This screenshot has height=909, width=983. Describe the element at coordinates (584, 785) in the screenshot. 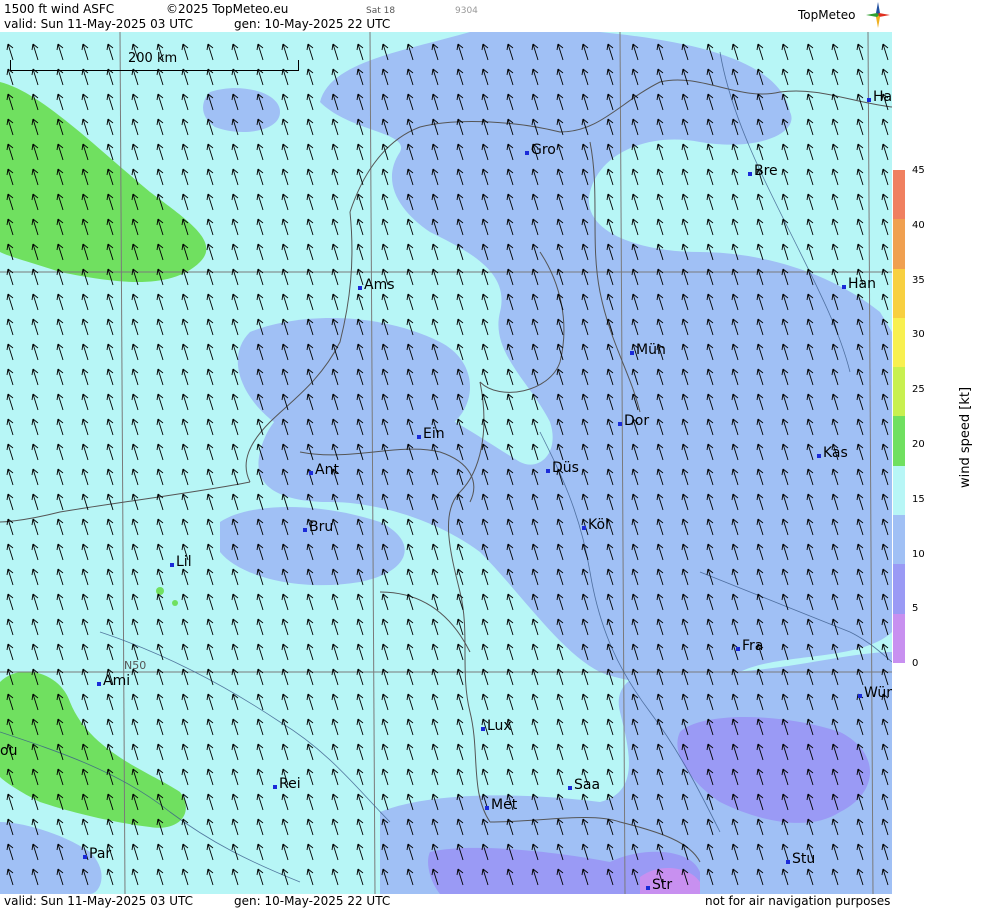

I see `city-saa: Saa` at that location.